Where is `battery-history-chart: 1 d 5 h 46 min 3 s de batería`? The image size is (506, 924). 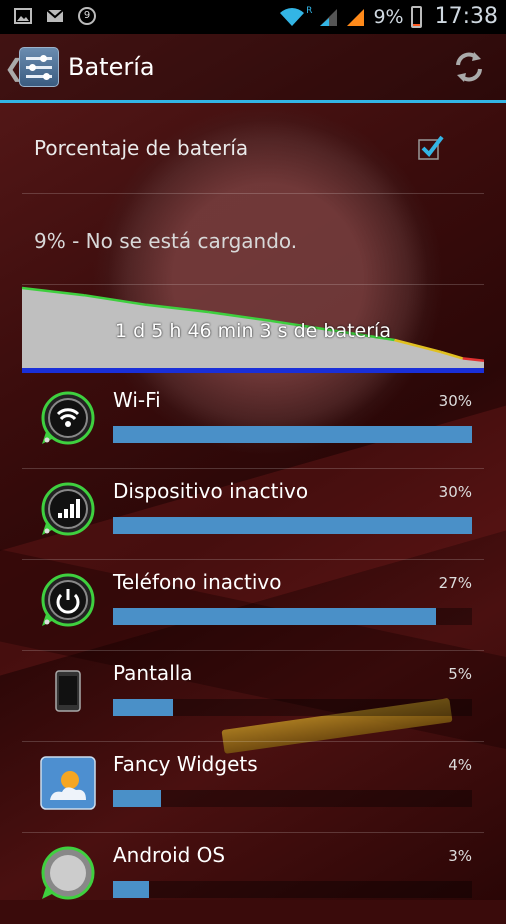
battery-history-chart: 1 d 5 h 46 min 3 s de batería is located at coordinates (253, 331).